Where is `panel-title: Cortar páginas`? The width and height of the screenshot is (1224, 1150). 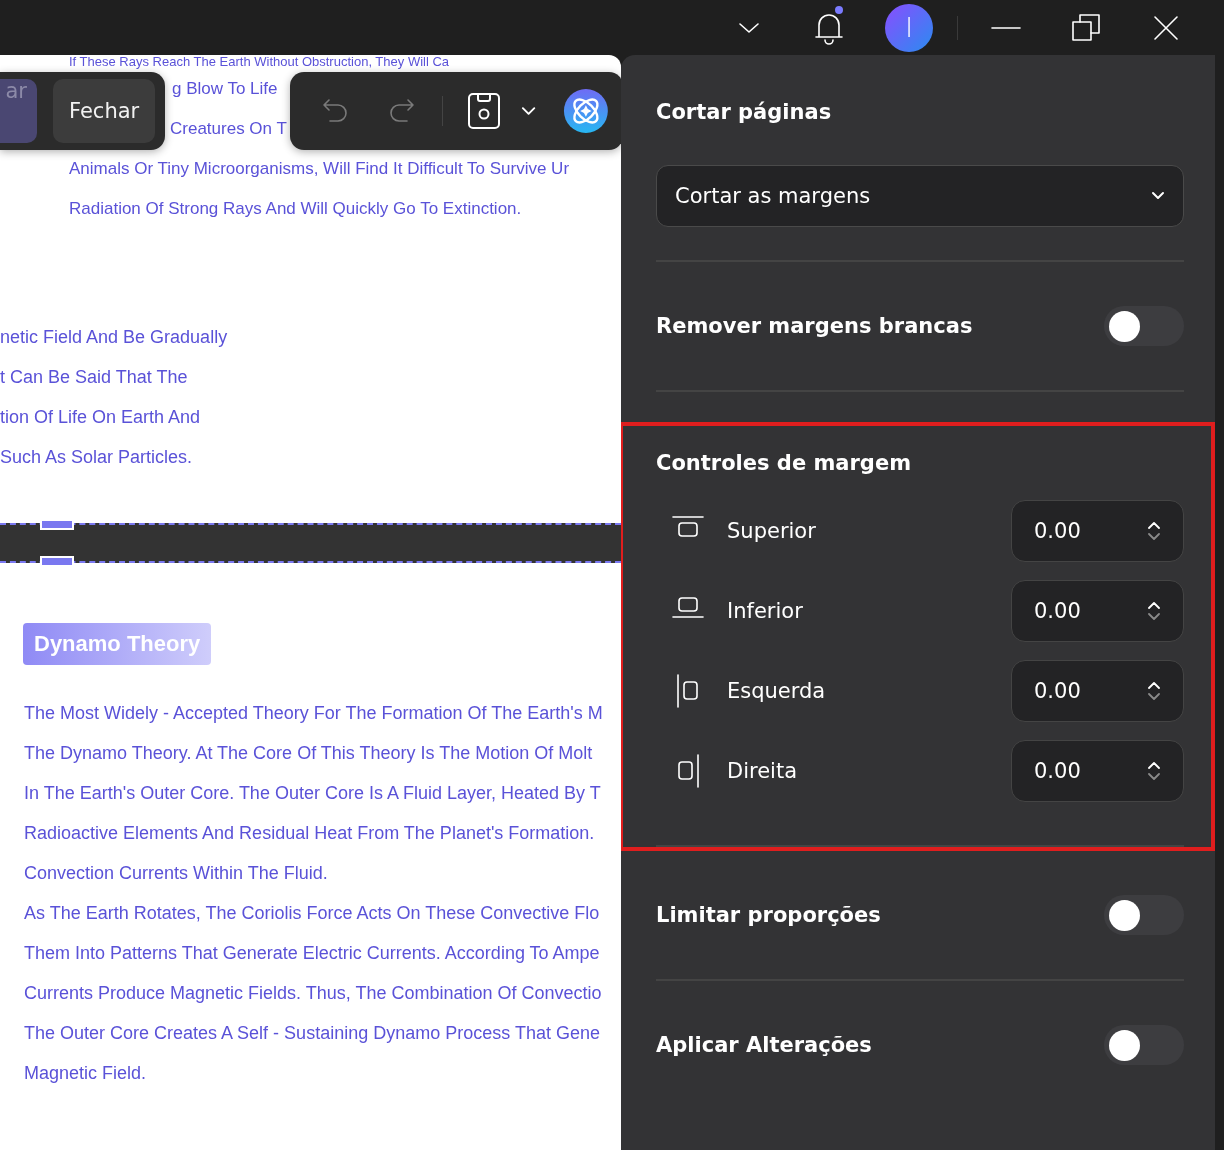 panel-title: Cortar páginas is located at coordinates (744, 112).